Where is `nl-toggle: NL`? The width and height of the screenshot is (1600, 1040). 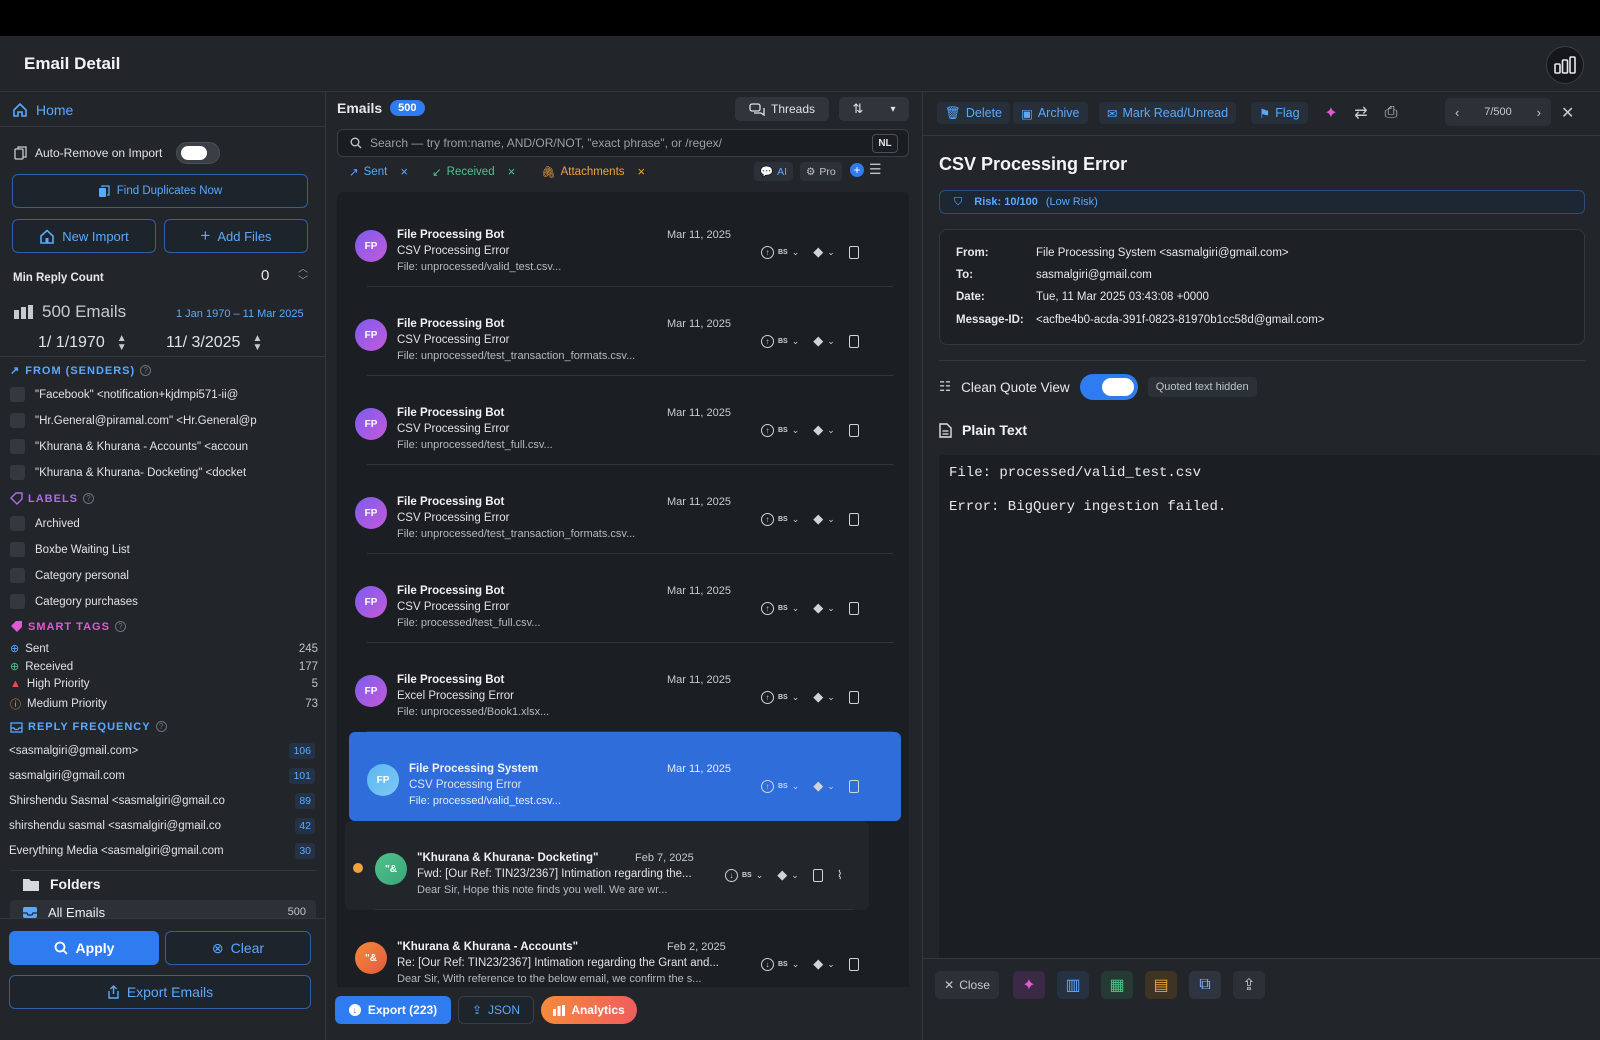 nl-toggle: NL is located at coordinates (885, 143).